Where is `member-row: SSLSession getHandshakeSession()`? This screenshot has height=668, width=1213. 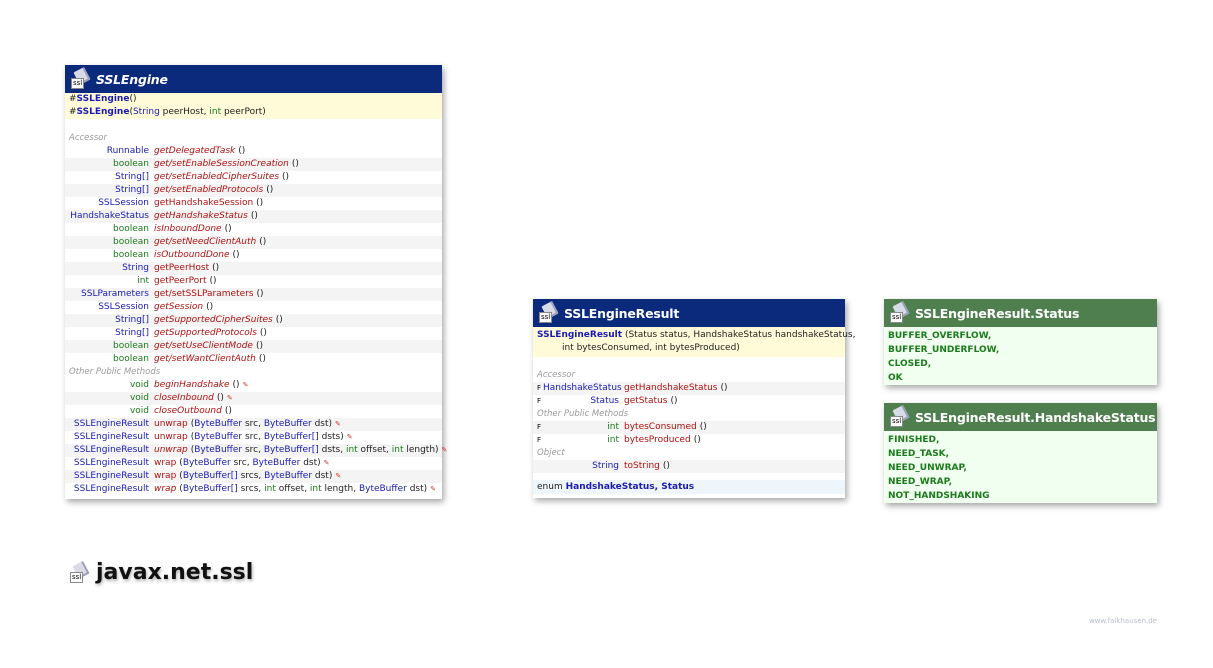 member-row: SSLSession getHandshakeSession() is located at coordinates (253, 203).